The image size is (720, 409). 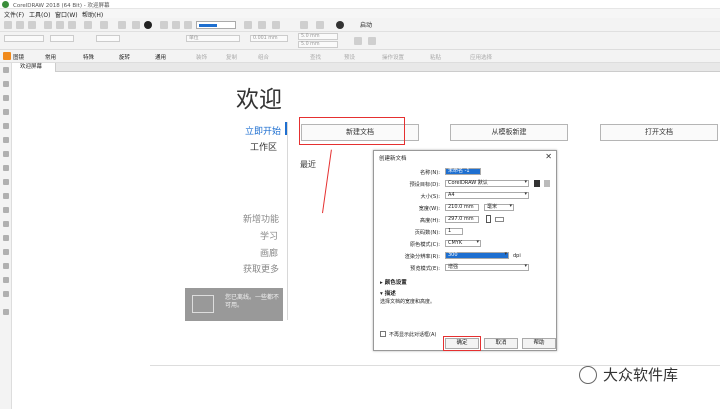 What do you see at coordinates (358, 41) in the screenshot?
I see `pages-icon` at bounding box center [358, 41].